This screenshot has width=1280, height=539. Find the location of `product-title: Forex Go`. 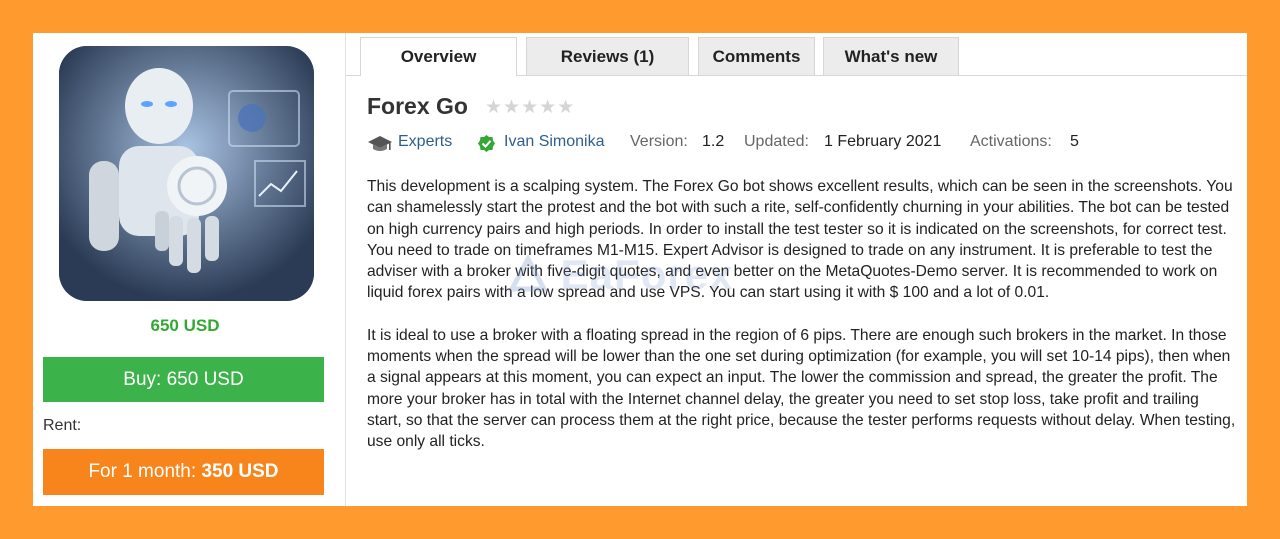

product-title: Forex Go is located at coordinates (417, 106).